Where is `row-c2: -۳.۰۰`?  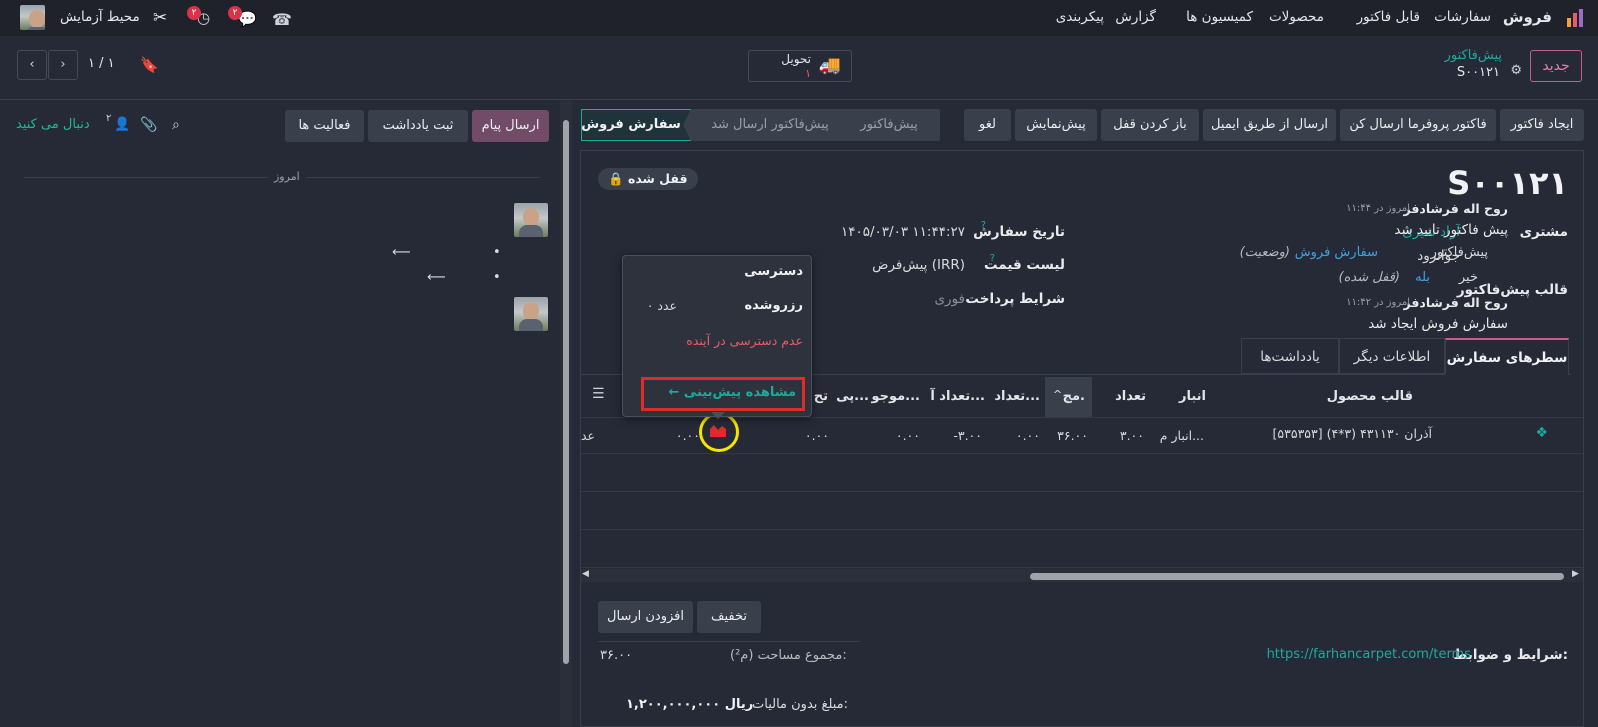
row-c2: -۳.۰۰ is located at coordinates (967, 435).